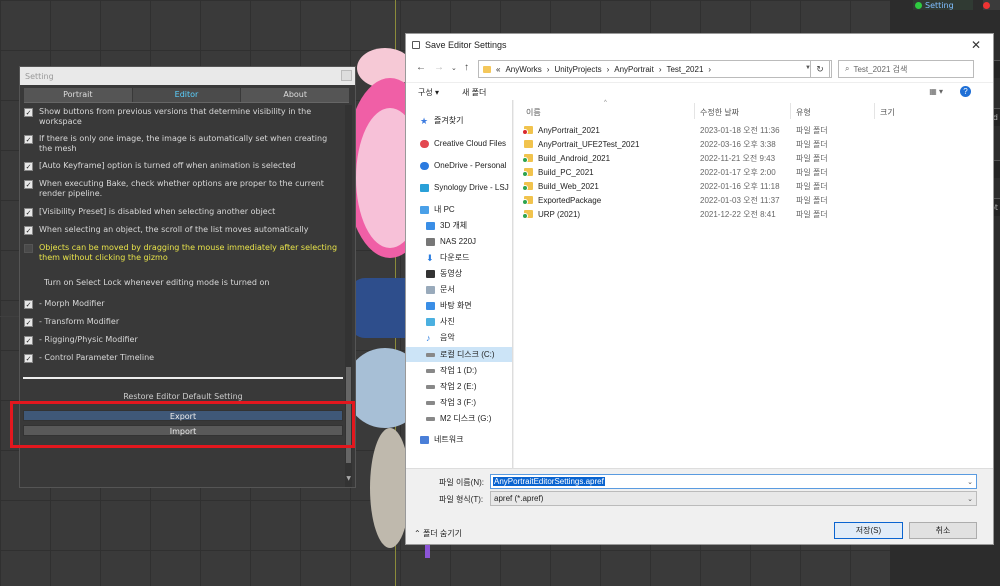 The image size is (1000, 586). I want to click on lock-option-row: ✓ - Morph Modifier, so click(182, 304).